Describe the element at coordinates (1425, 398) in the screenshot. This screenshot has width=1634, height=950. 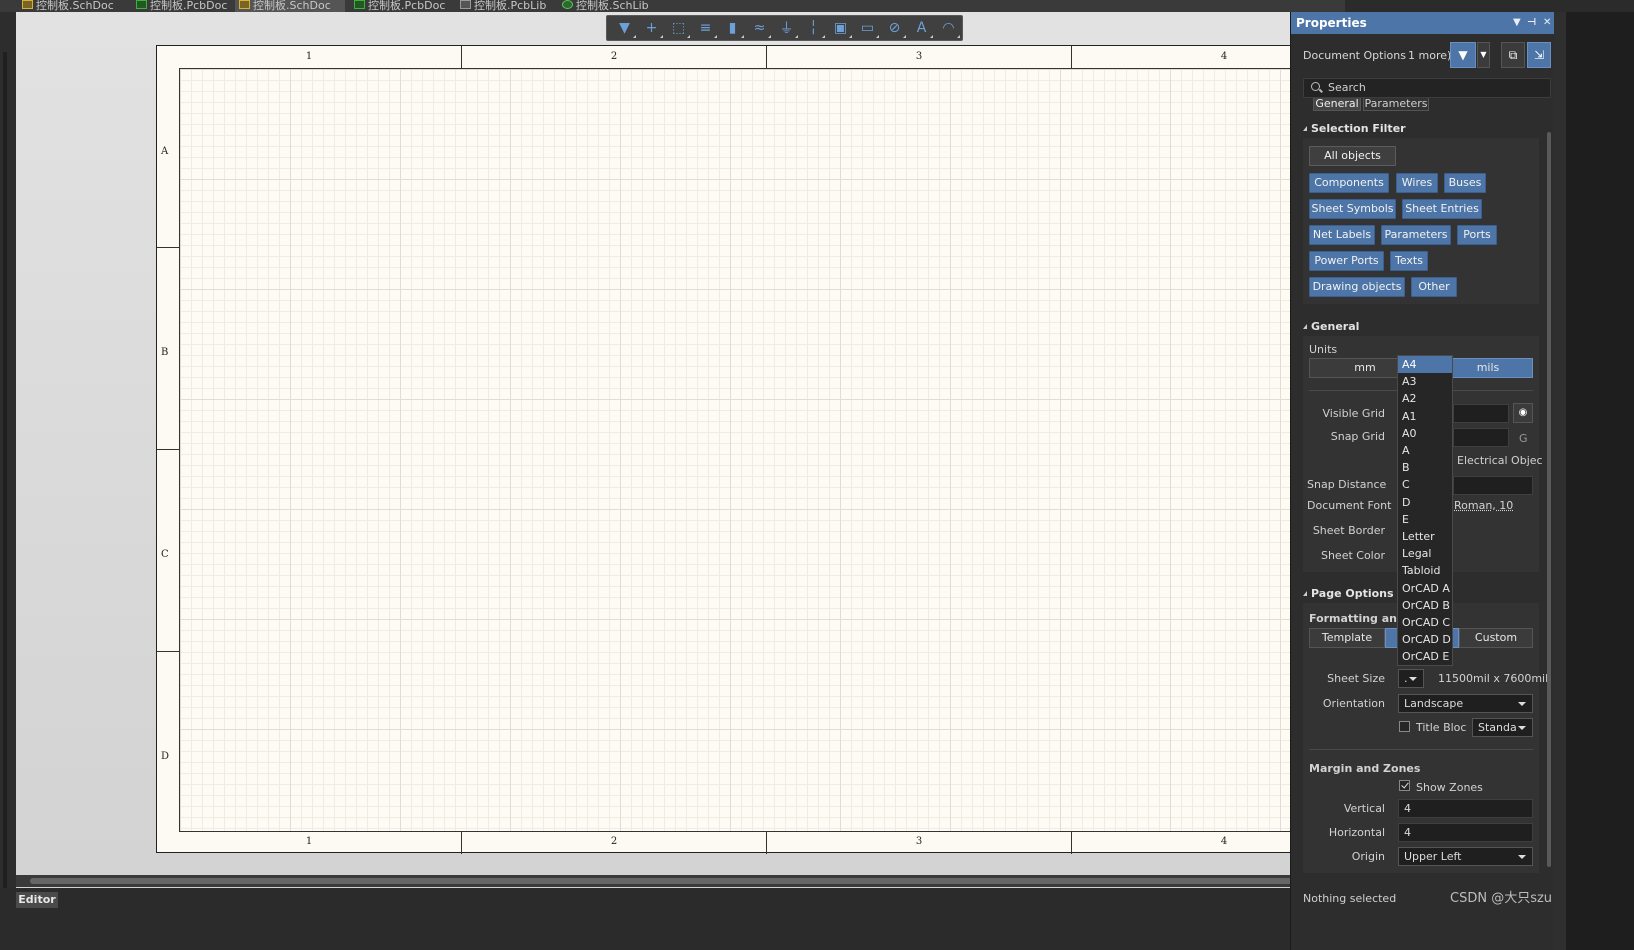
I see `sheet-size-option: A2` at that location.